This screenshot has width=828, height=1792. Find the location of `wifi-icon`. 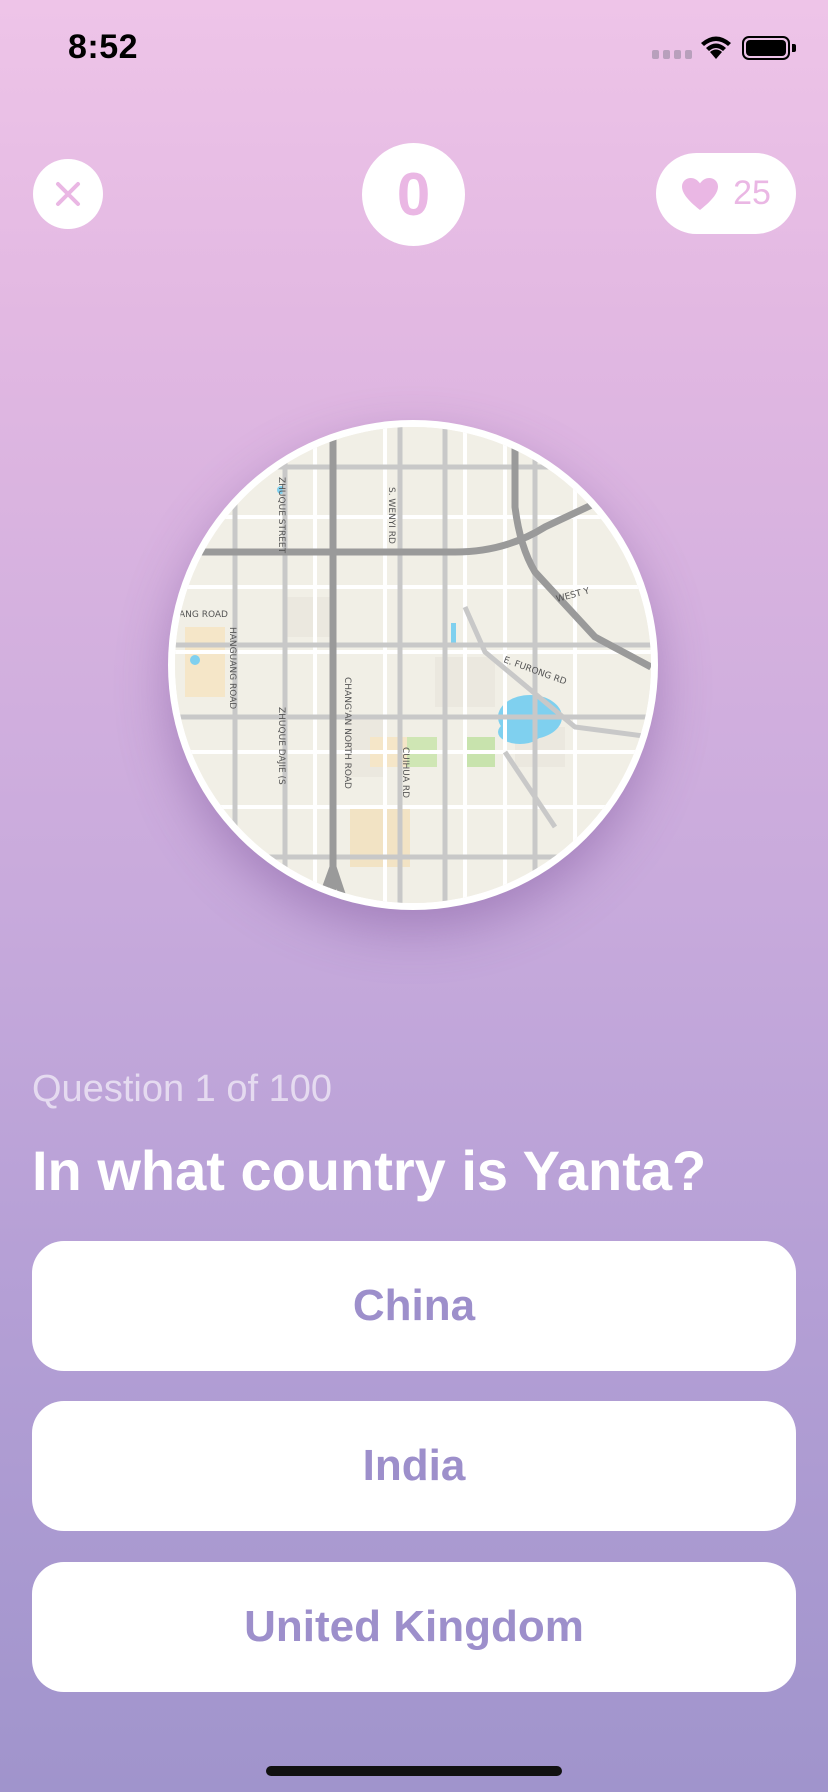

wifi-icon is located at coordinates (716, 47).